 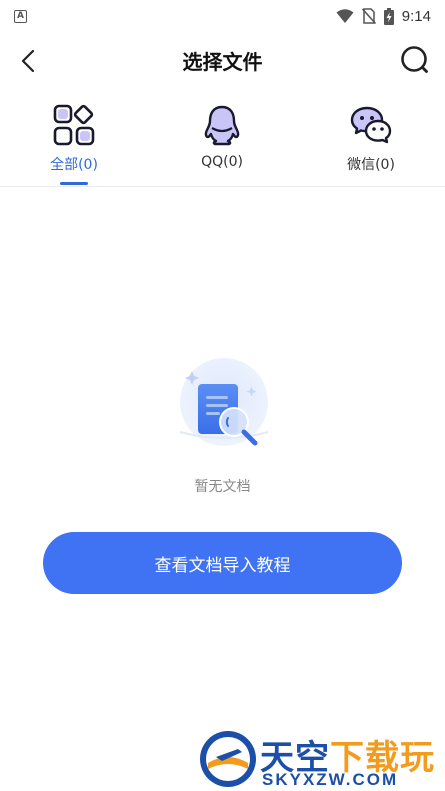 I want to click on page-title: 选择文件, so click(x=222, y=62).